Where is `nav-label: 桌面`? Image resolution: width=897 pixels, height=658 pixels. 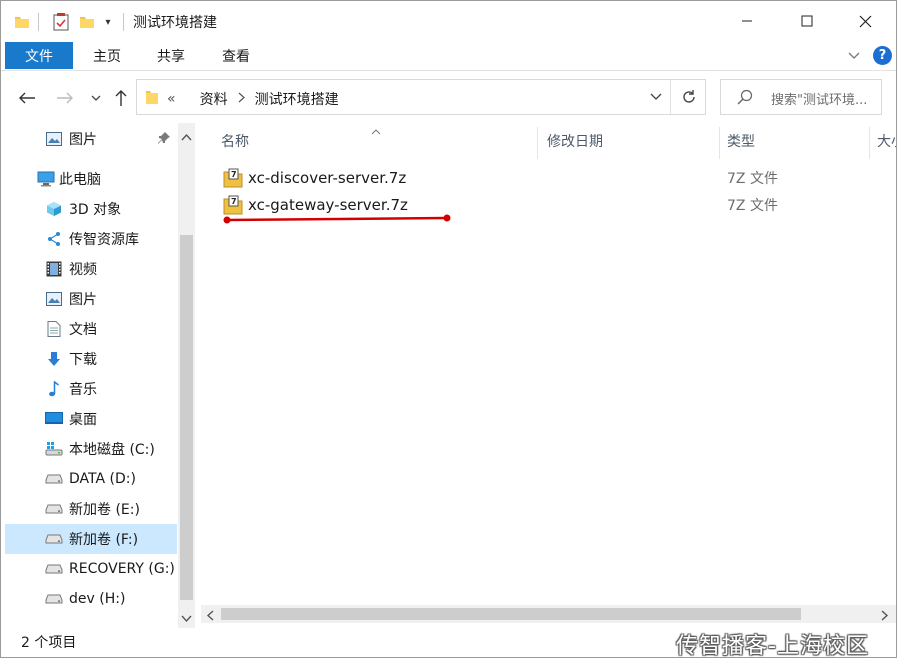 nav-label: 桌面 is located at coordinates (83, 420).